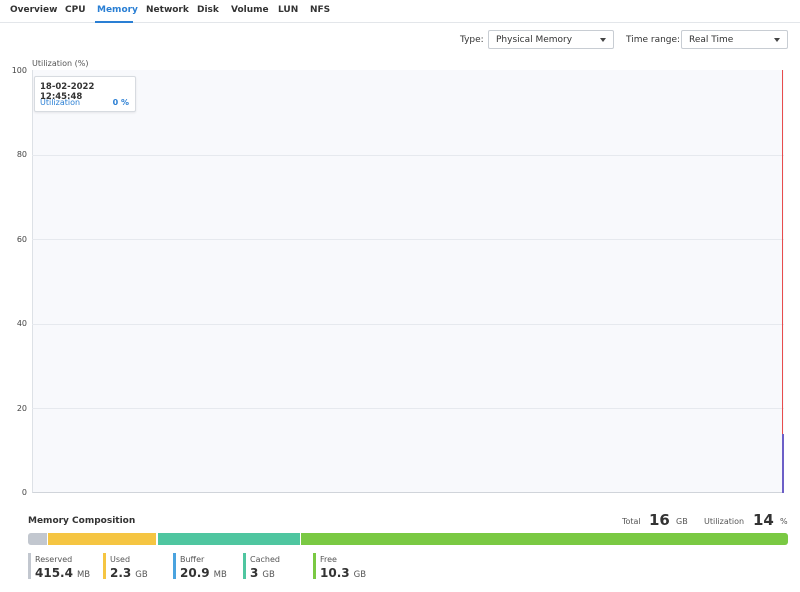  Describe the element at coordinates (659, 520) in the screenshot. I see `total-value: 16` at that location.